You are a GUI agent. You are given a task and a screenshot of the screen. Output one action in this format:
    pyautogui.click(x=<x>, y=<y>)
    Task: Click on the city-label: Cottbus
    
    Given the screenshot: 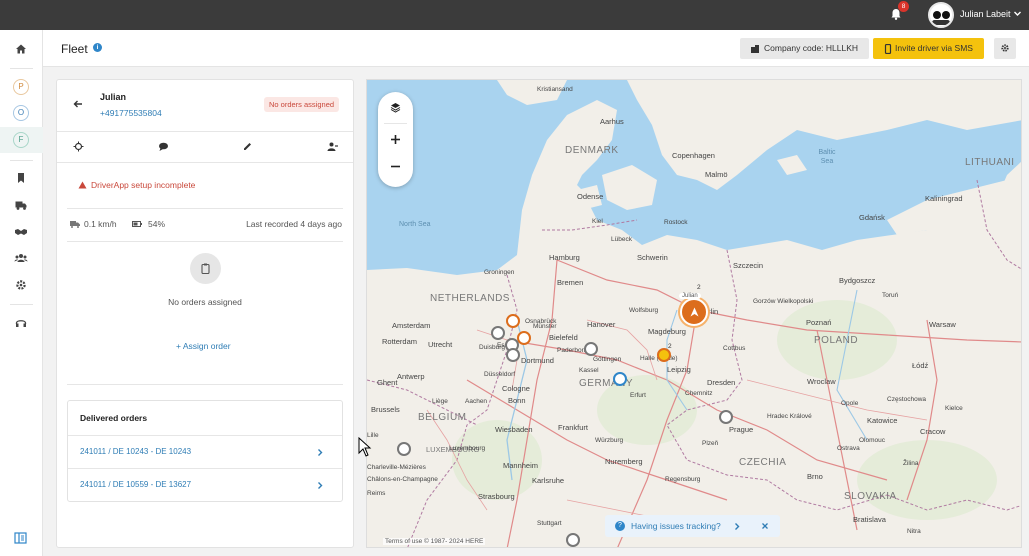 What is the action you would take?
    pyautogui.click(x=734, y=348)
    